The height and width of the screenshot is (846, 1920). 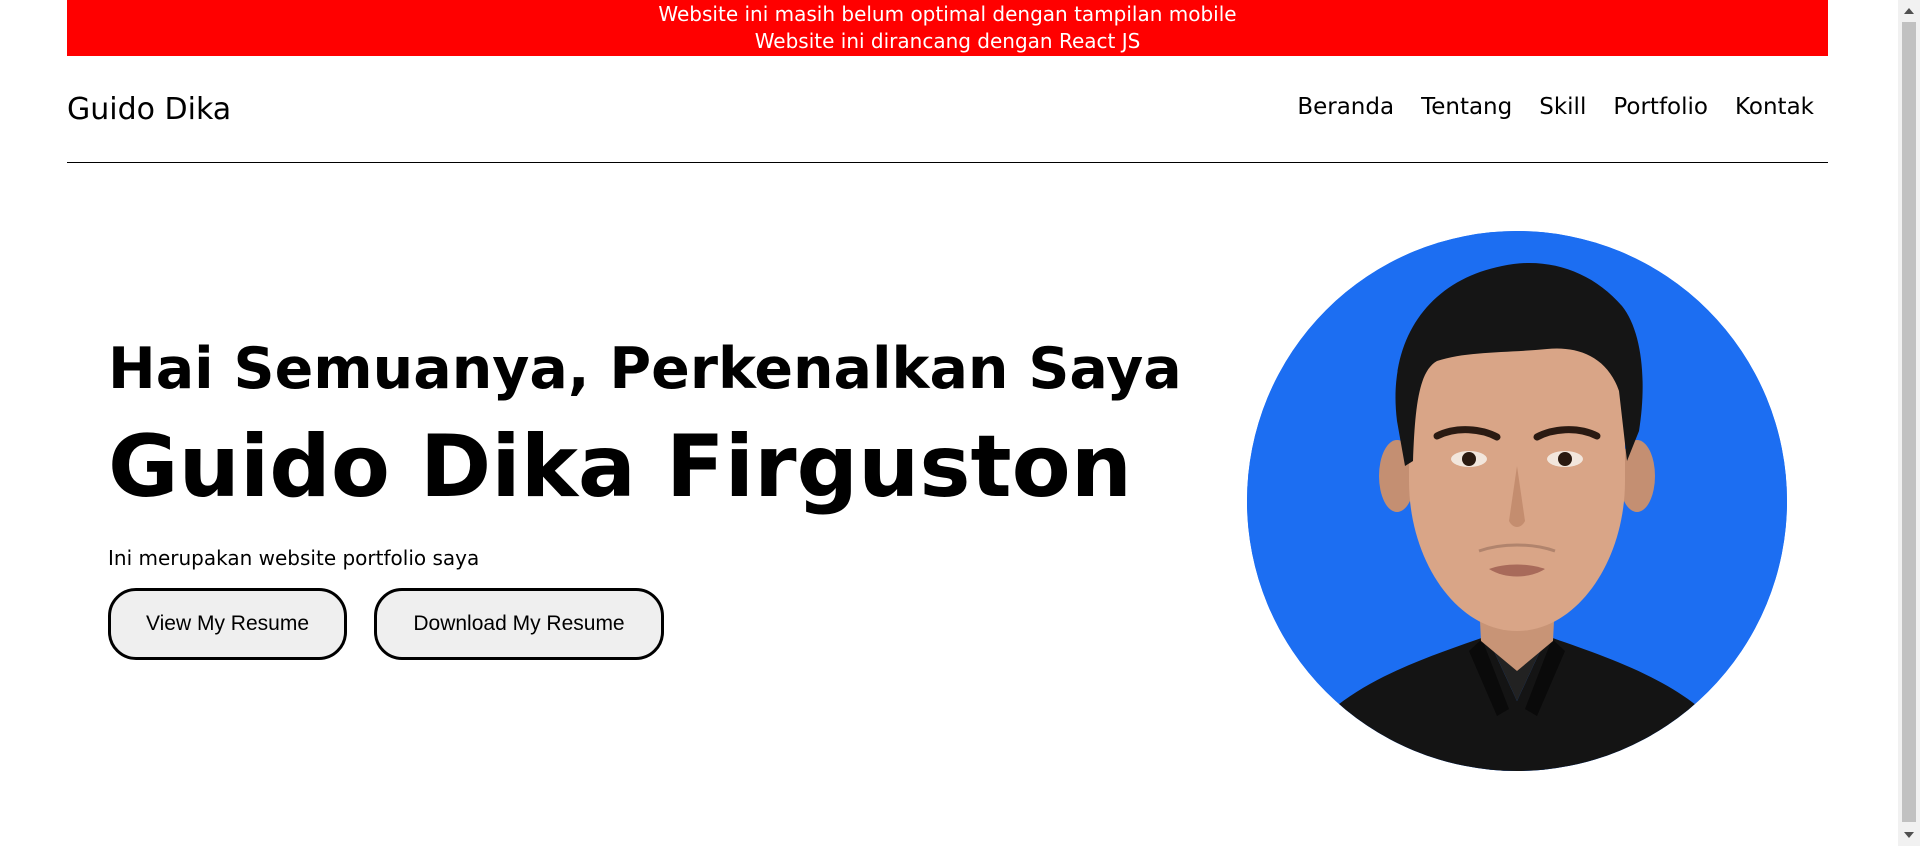 I want to click on hero-greeting: Hai Semuanya, Perkenalkan Saya, so click(x=645, y=369).